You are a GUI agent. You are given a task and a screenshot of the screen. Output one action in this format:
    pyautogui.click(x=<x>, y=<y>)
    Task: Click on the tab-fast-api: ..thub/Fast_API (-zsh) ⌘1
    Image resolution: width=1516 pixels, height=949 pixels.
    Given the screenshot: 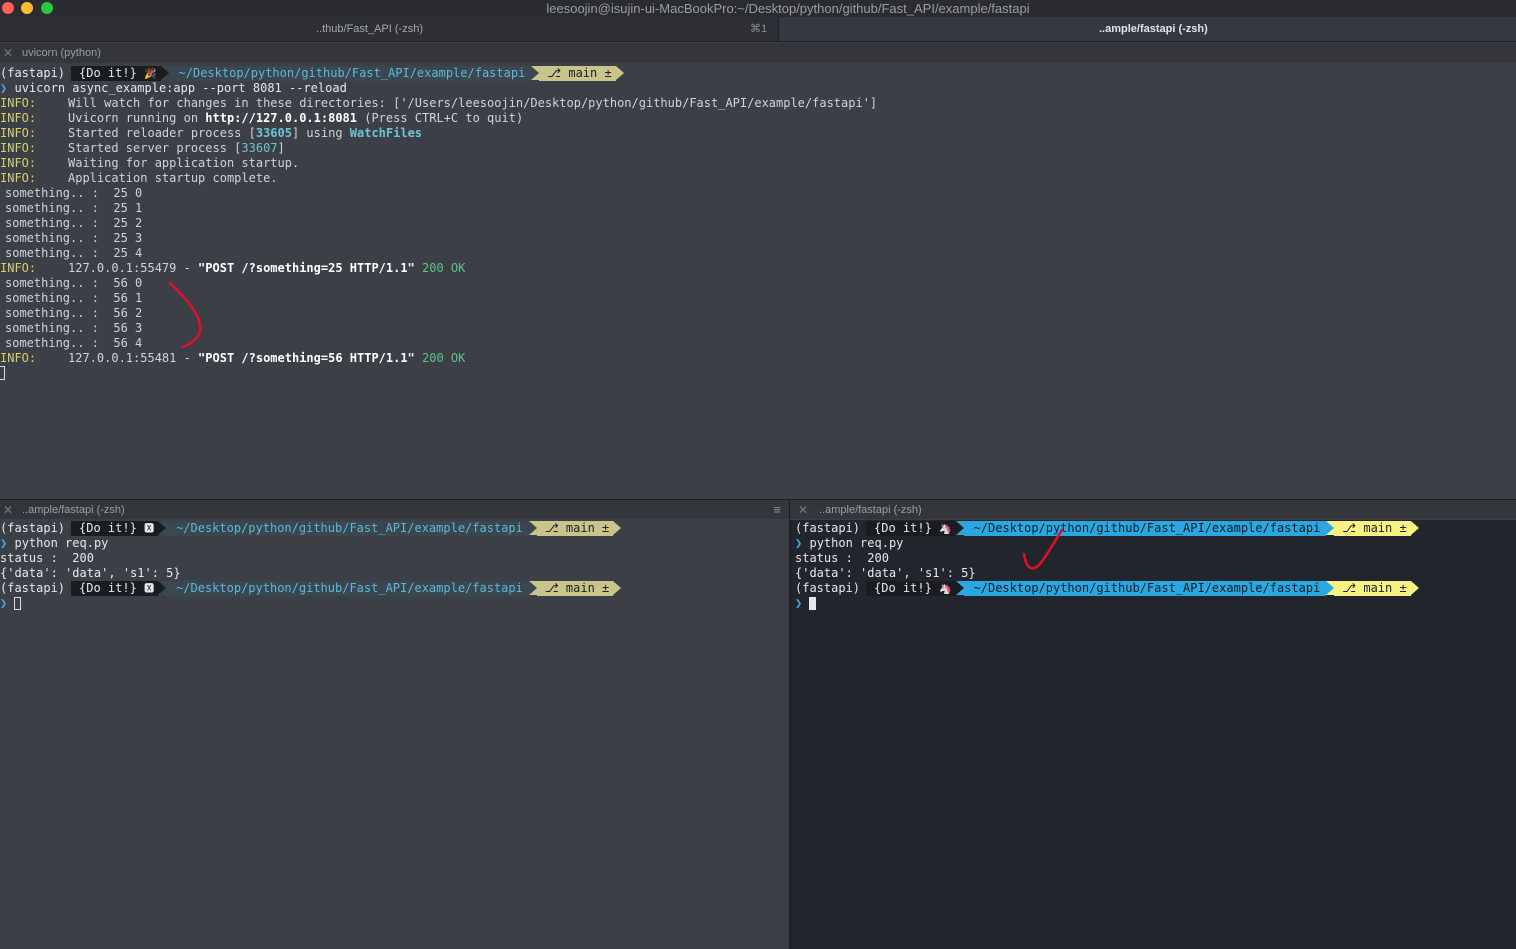 What is the action you would take?
    pyautogui.click(x=388, y=29)
    